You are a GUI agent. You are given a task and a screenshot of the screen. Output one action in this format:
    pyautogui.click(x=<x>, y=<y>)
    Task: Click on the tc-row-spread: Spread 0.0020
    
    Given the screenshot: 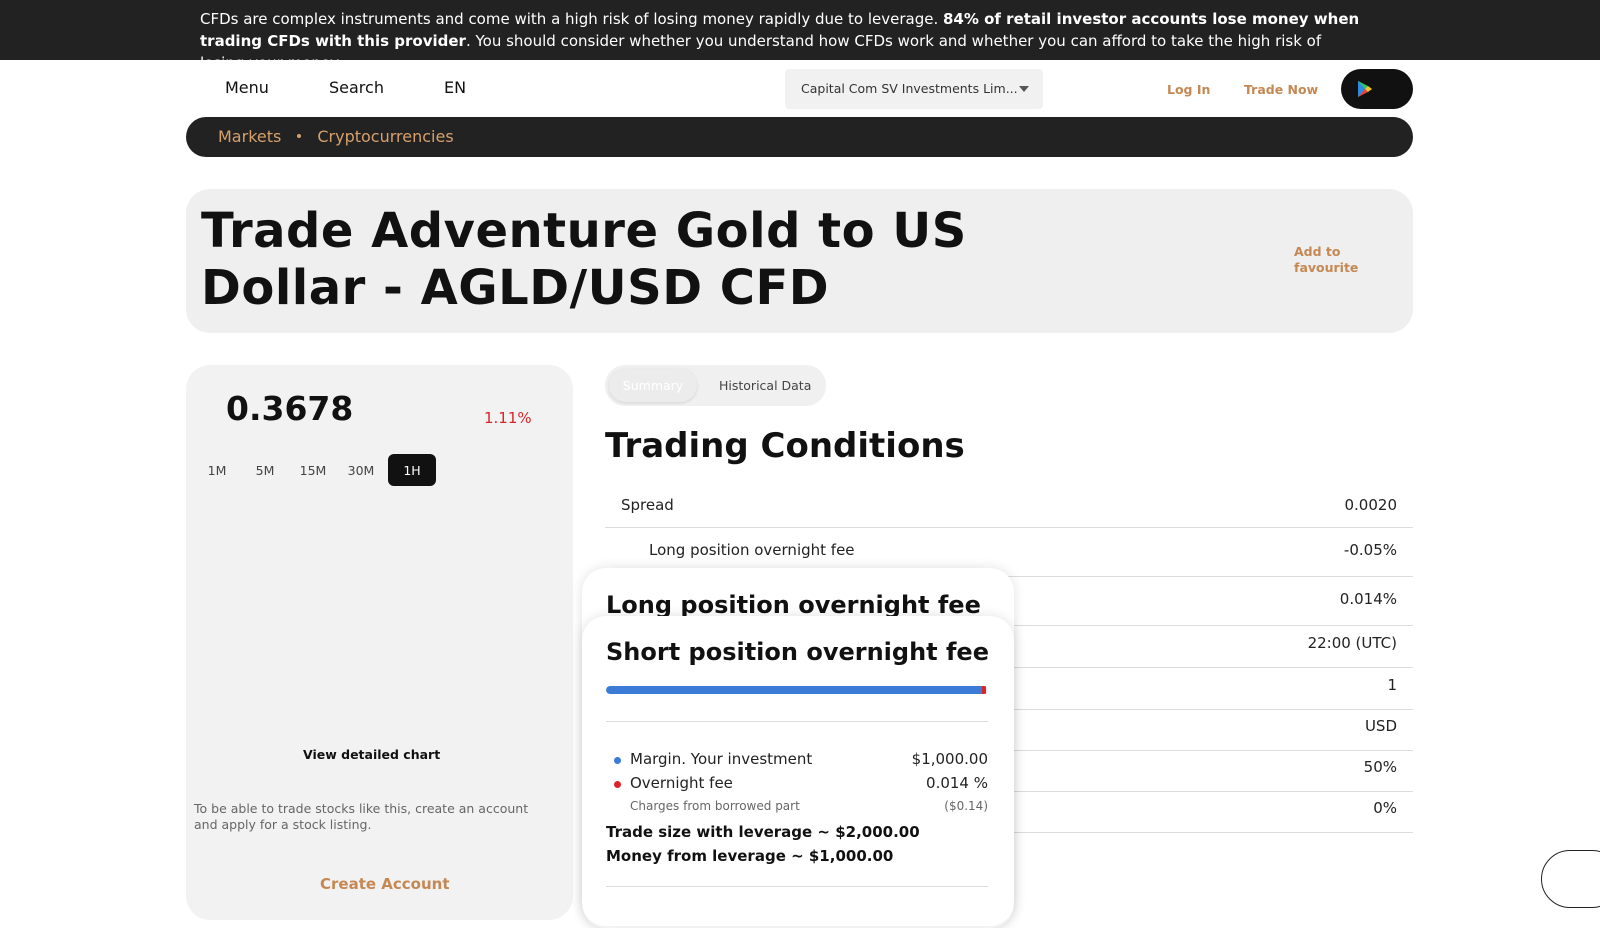 What is the action you would take?
    pyautogui.click(x=1009, y=512)
    